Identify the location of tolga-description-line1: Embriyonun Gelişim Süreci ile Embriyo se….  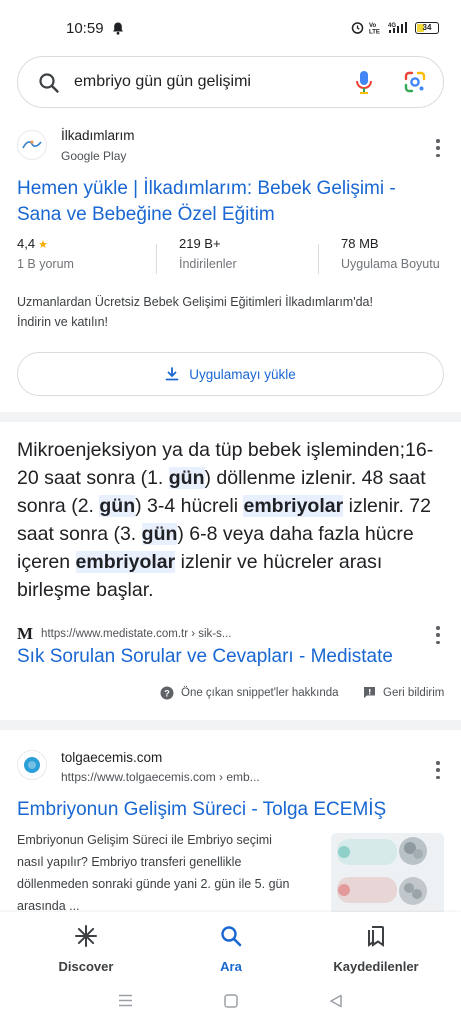
(144, 840).